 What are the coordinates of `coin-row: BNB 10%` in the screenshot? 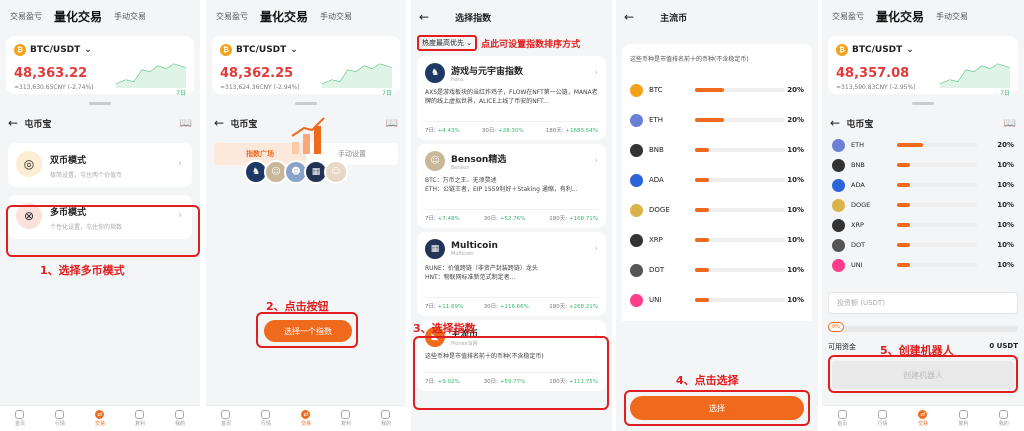 It's located at (717, 150).